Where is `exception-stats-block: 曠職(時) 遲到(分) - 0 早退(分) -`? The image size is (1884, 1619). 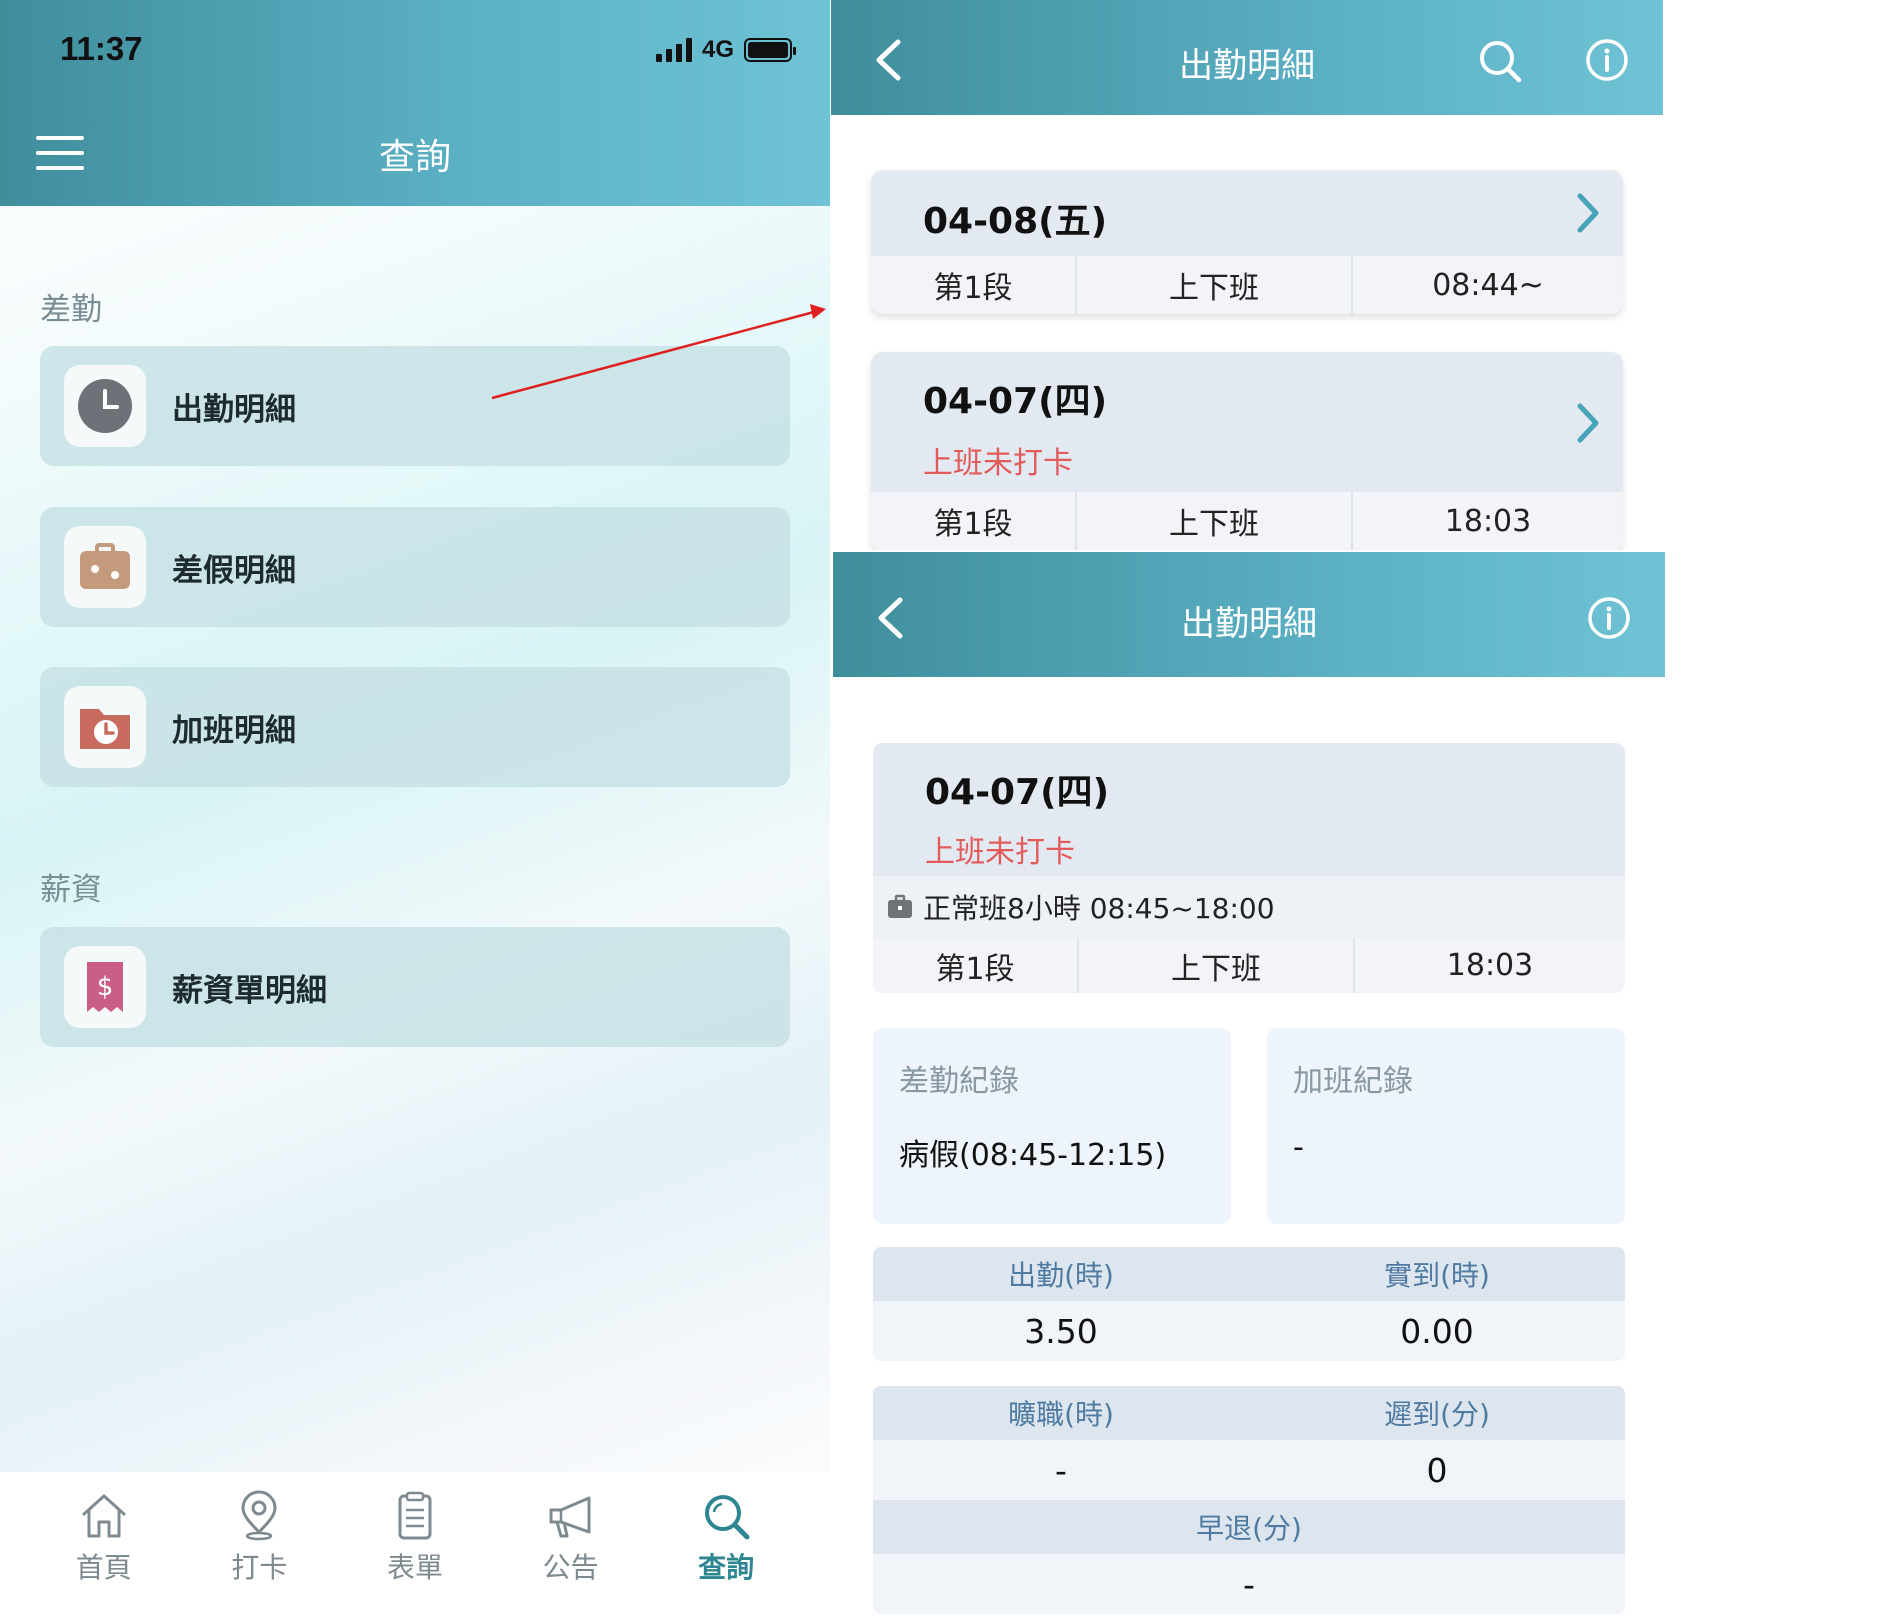
exception-stats-block: 曠職(時) 遲到(分) - 0 早退(分) - is located at coordinates (1249, 1500).